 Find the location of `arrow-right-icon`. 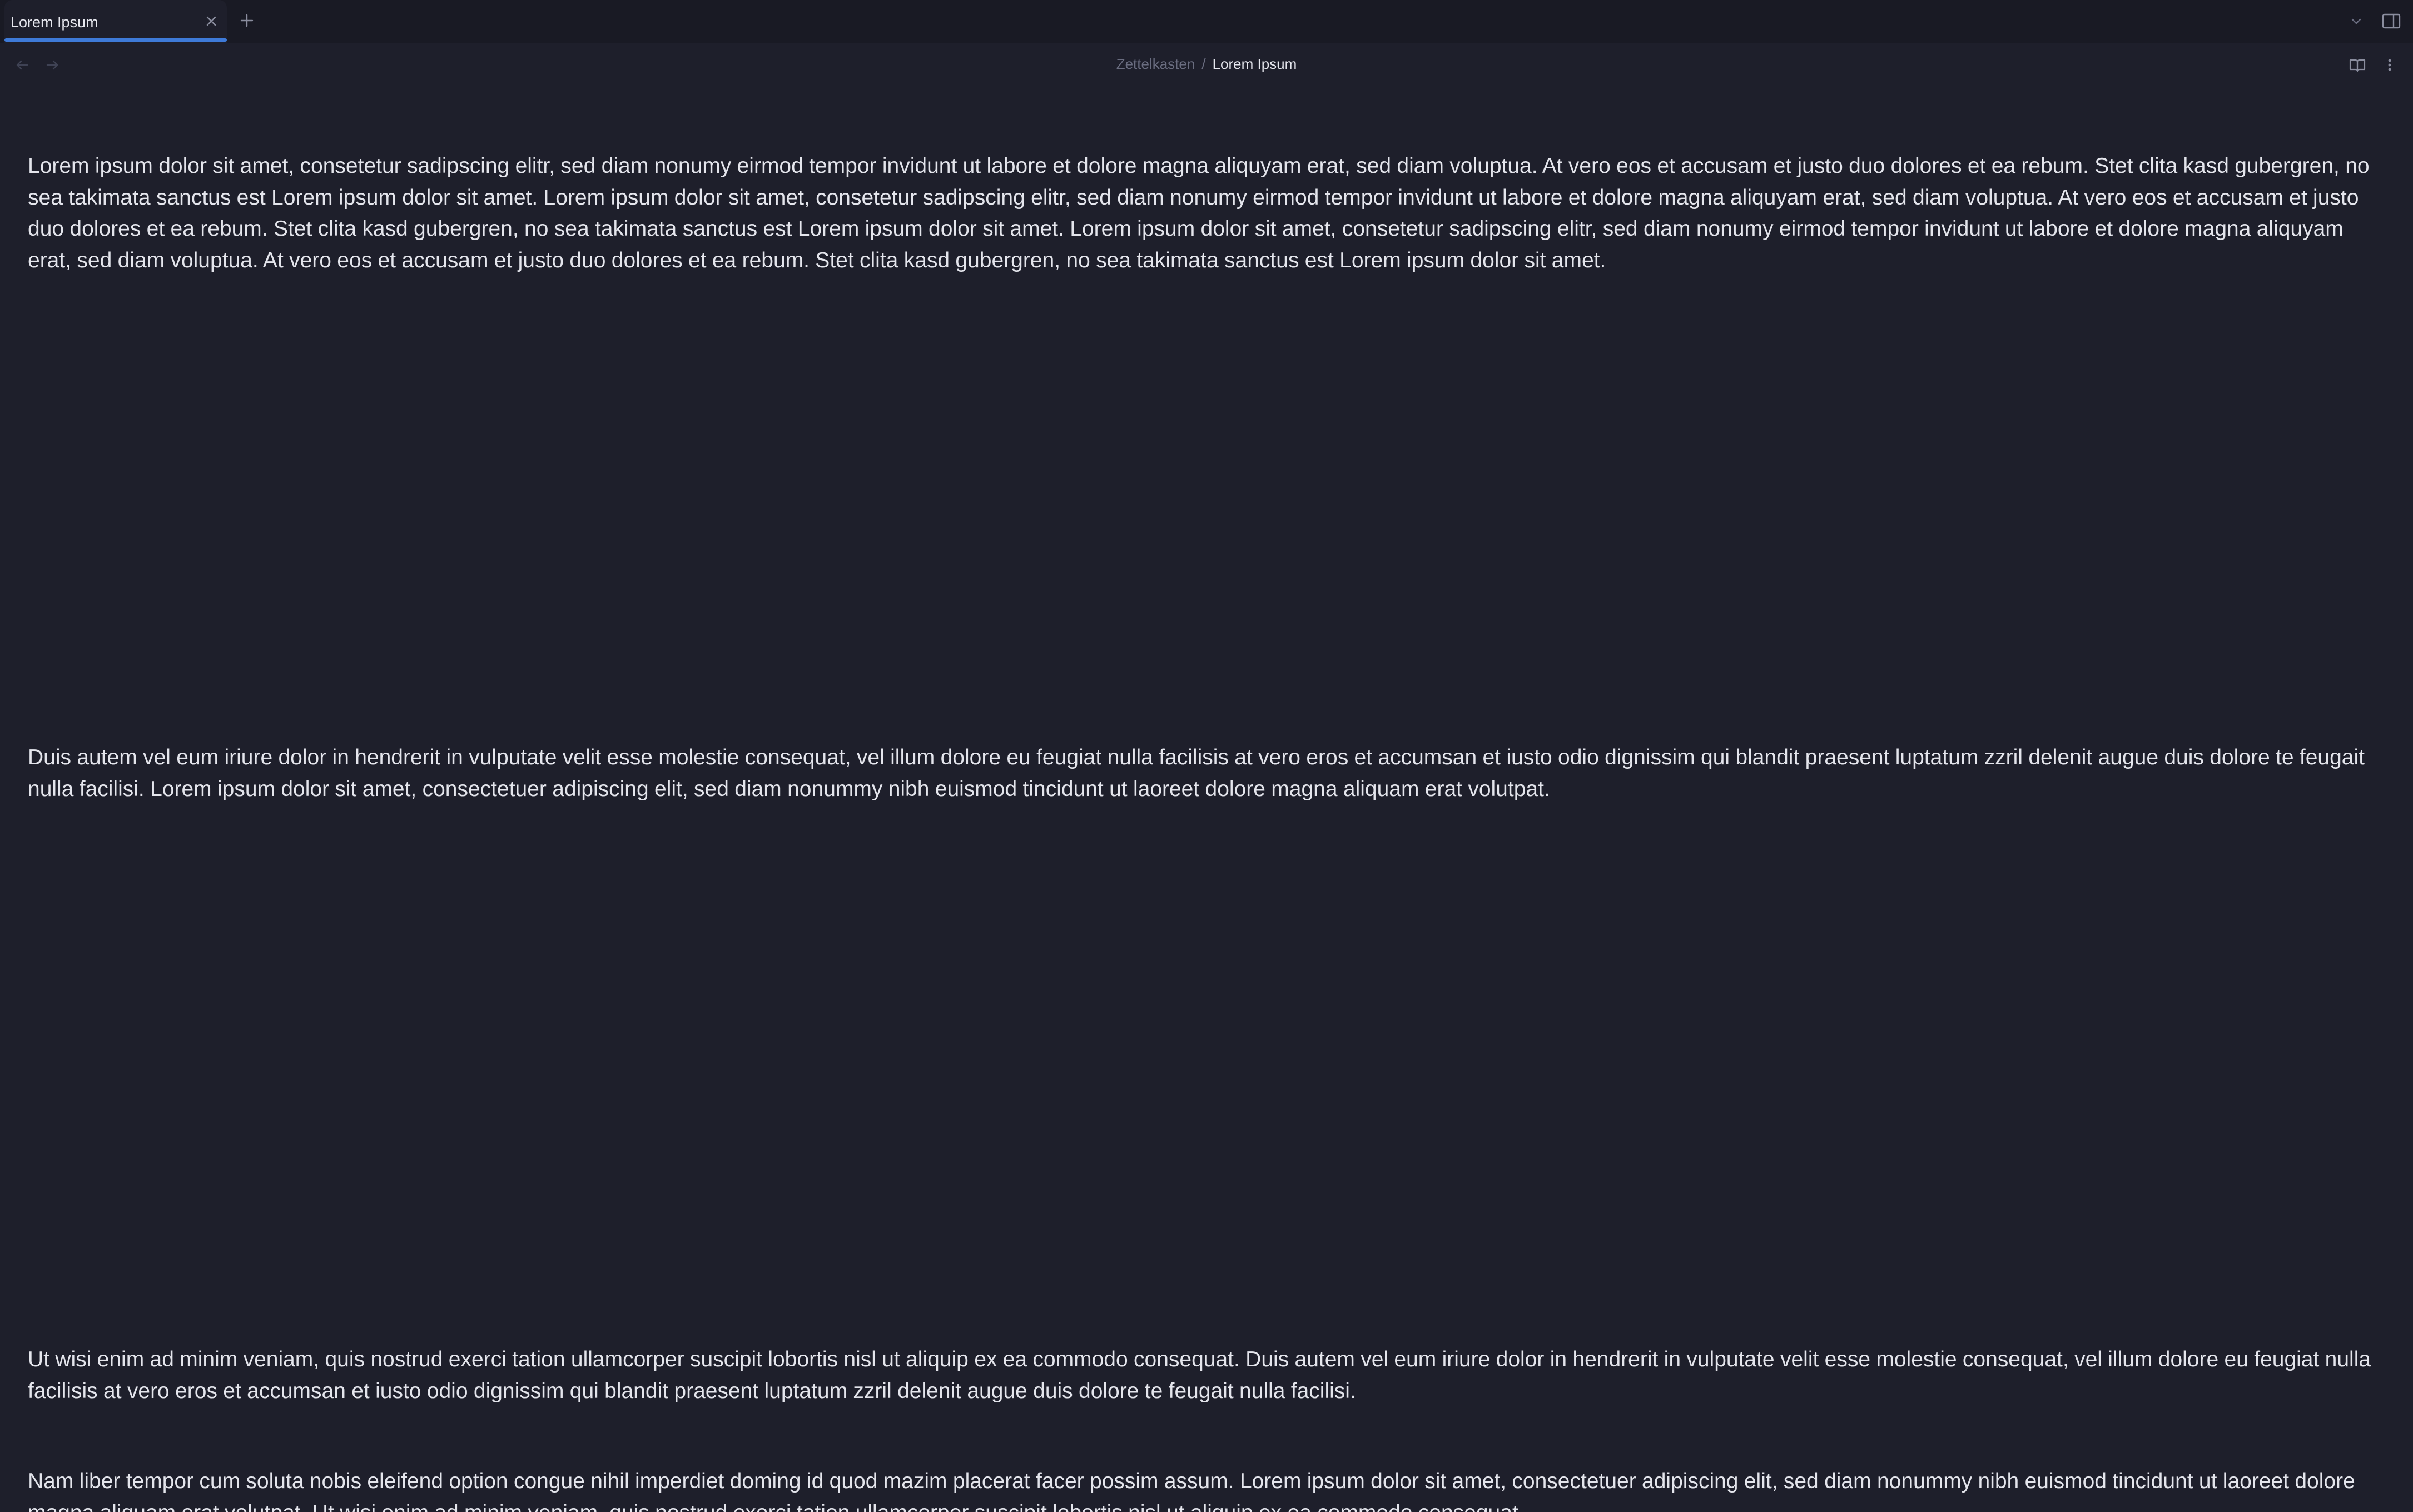

arrow-right-icon is located at coordinates (52, 65).